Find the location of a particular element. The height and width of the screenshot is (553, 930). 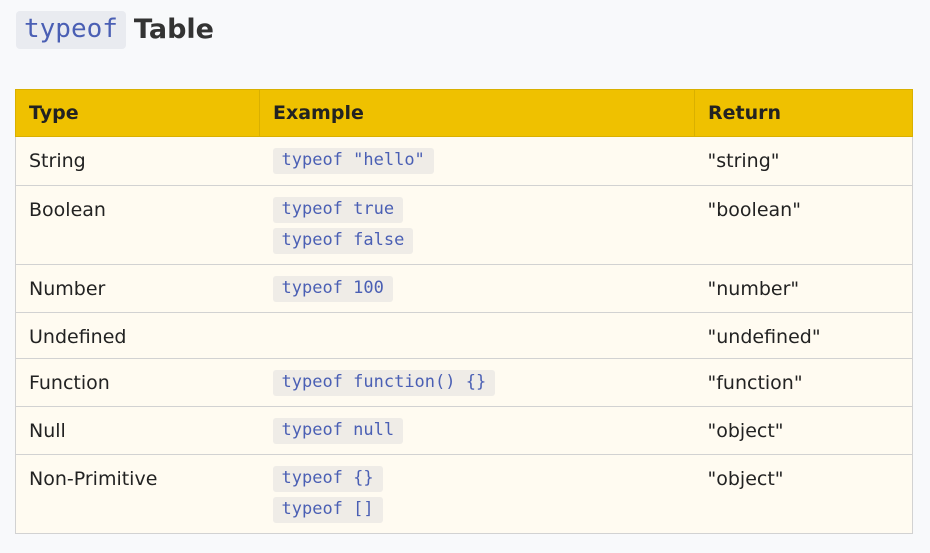

table-row: Function typeof function() {} "function" is located at coordinates (464, 382).